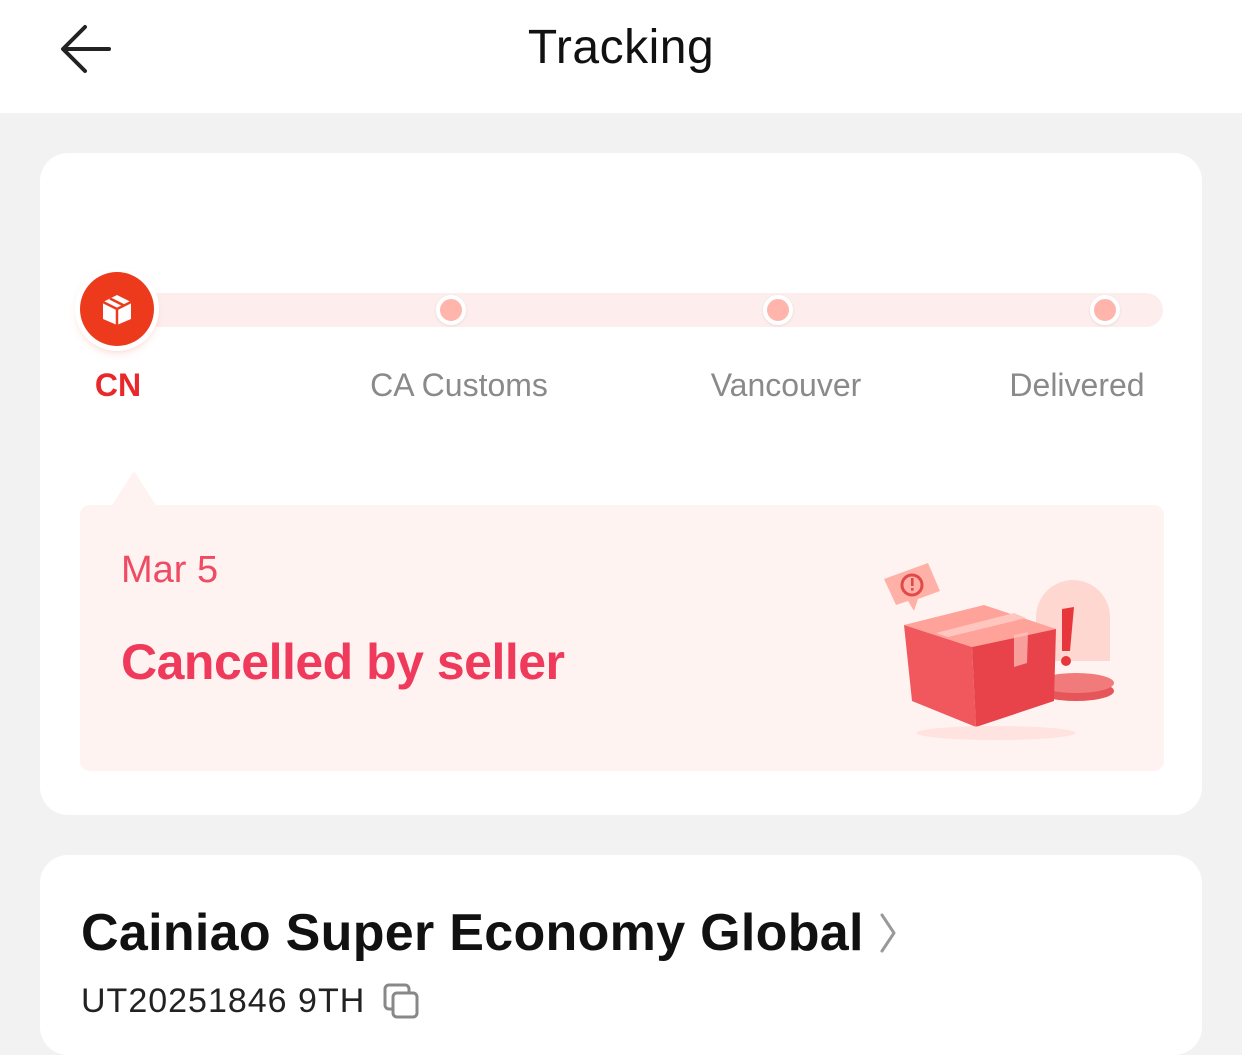 This screenshot has height=1055, width=1242. What do you see at coordinates (1105, 310) in the screenshot?
I see `stop-dot-delivered` at bounding box center [1105, 310].